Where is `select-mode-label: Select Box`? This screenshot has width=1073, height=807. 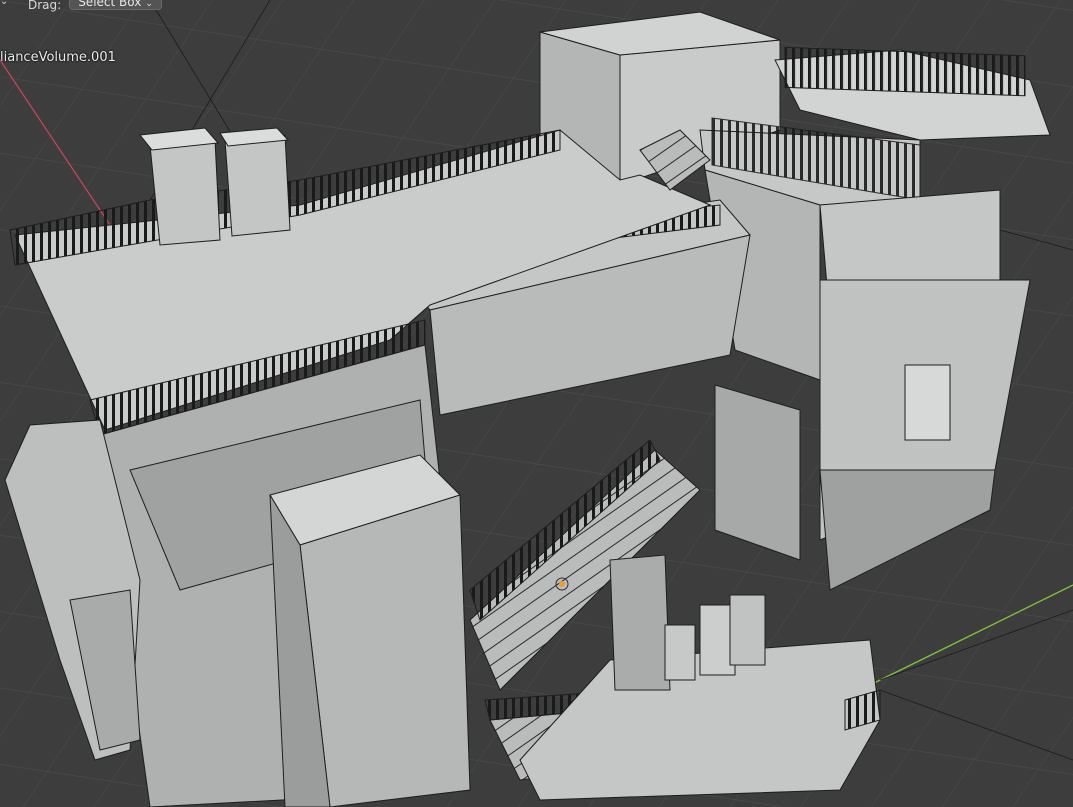 select-mode-label: Select Box is located at coordinates (110, 4).